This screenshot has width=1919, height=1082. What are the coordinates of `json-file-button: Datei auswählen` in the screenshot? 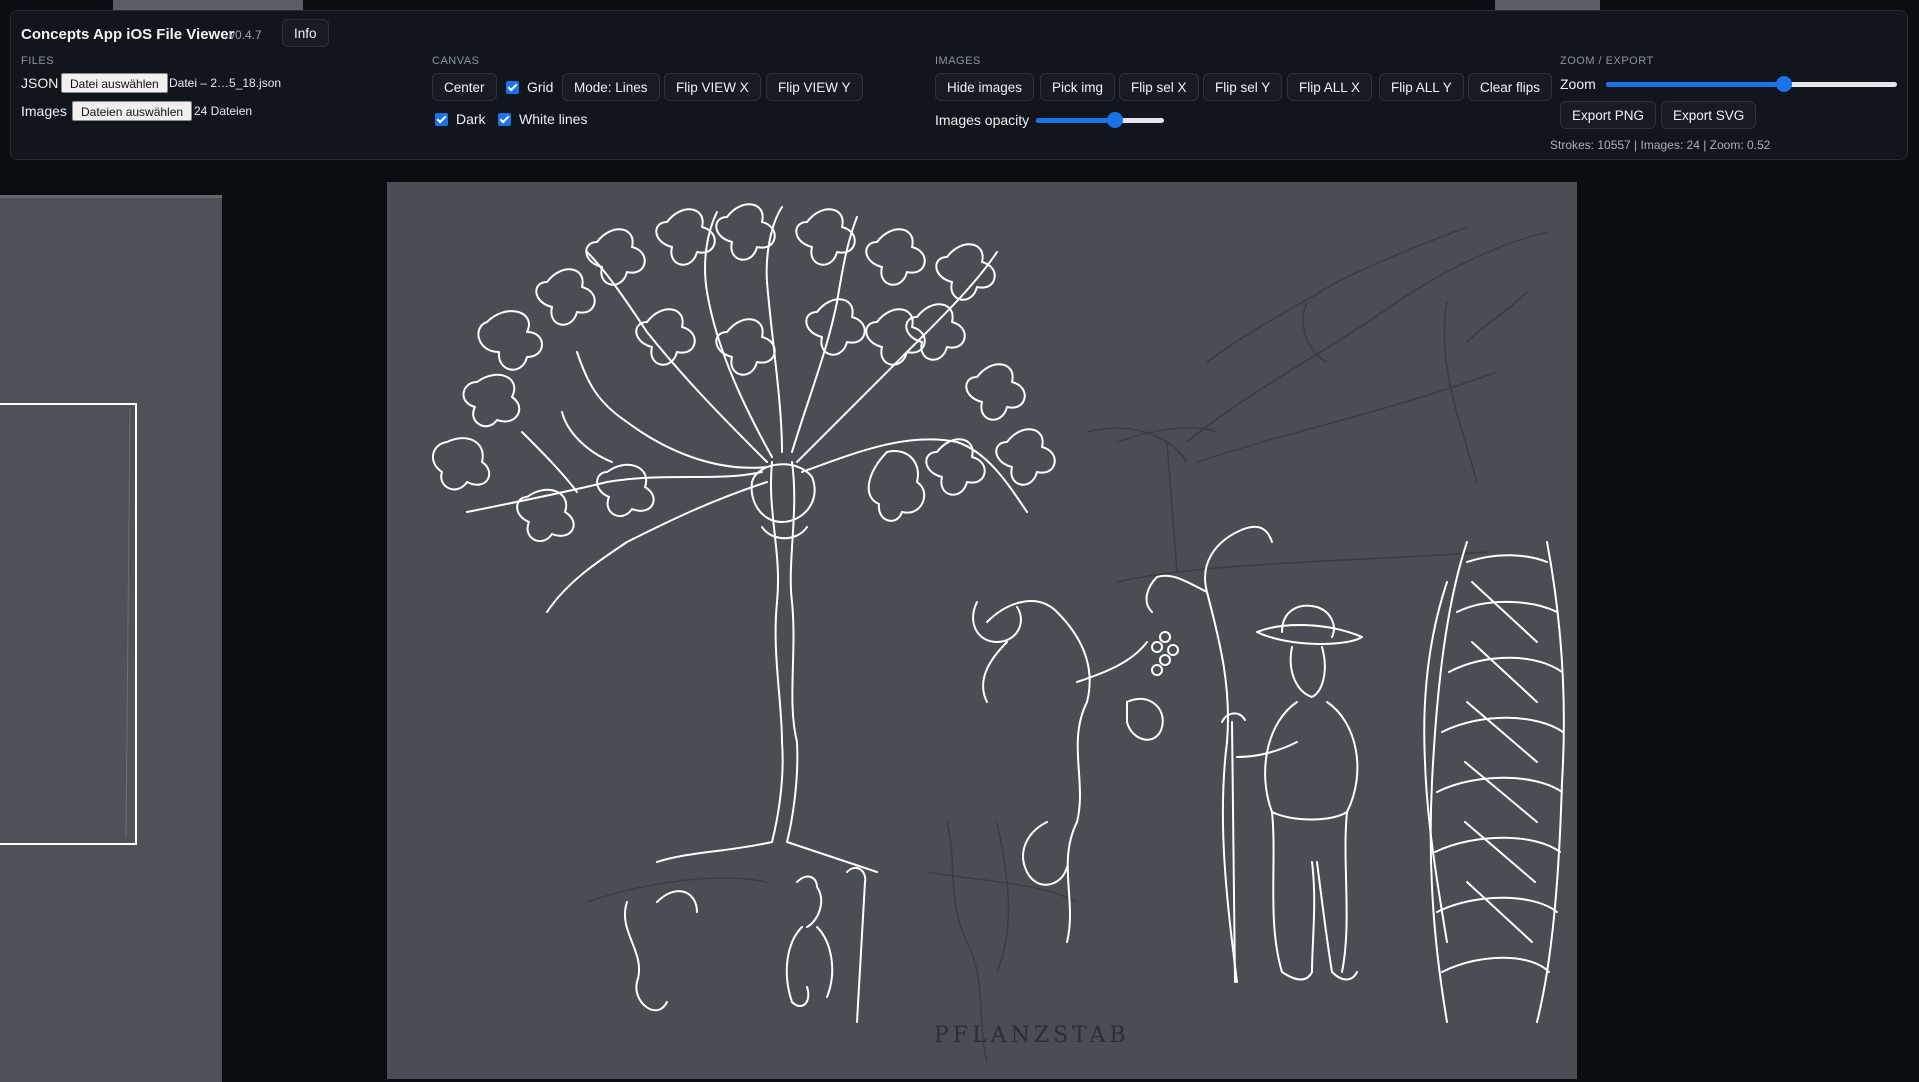 It's located at (114, 83).